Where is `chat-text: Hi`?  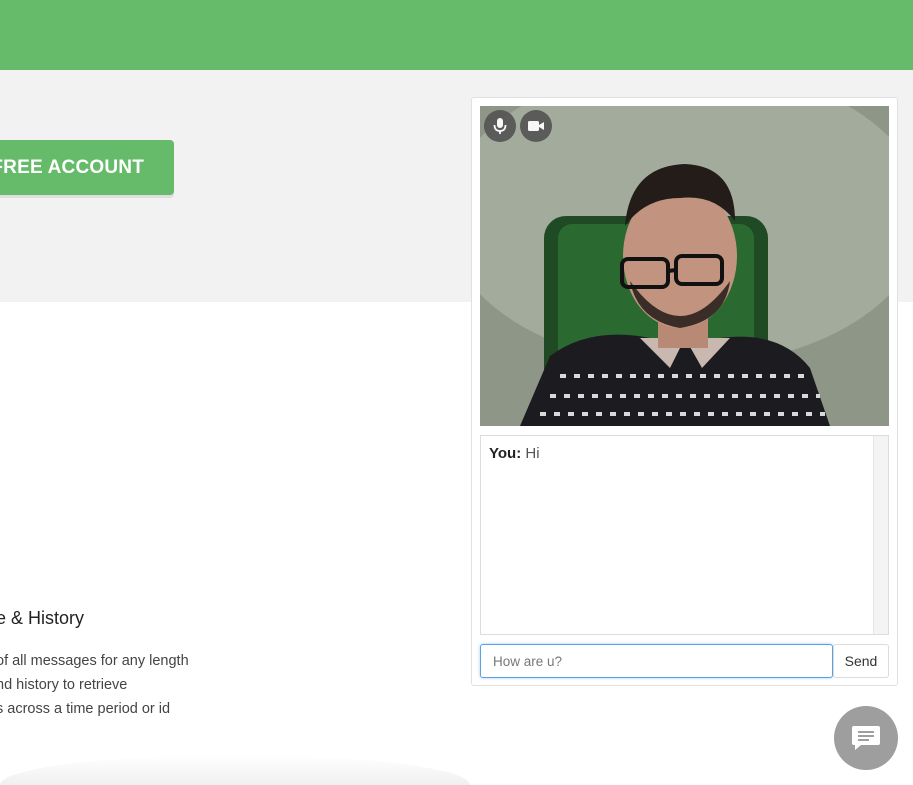
chat-text: Hi is located at coordinates (532, 453).